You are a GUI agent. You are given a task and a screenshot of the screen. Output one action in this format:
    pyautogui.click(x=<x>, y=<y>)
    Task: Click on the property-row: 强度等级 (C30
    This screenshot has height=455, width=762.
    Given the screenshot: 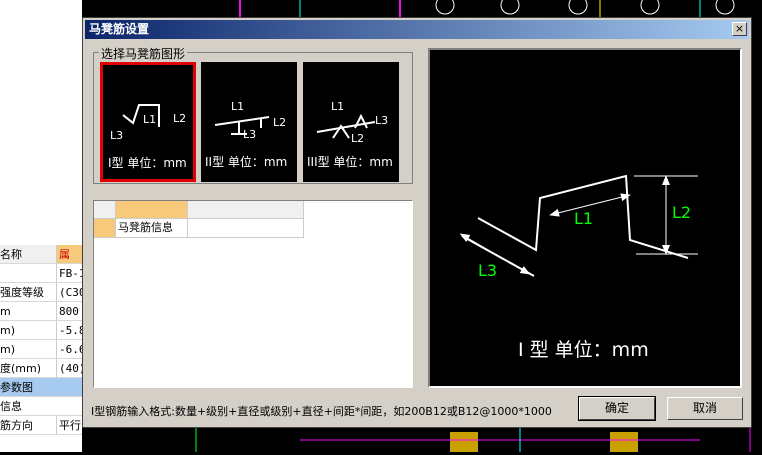 What is the action you would take?
    pyautogui.click(x=41, y=292)
    